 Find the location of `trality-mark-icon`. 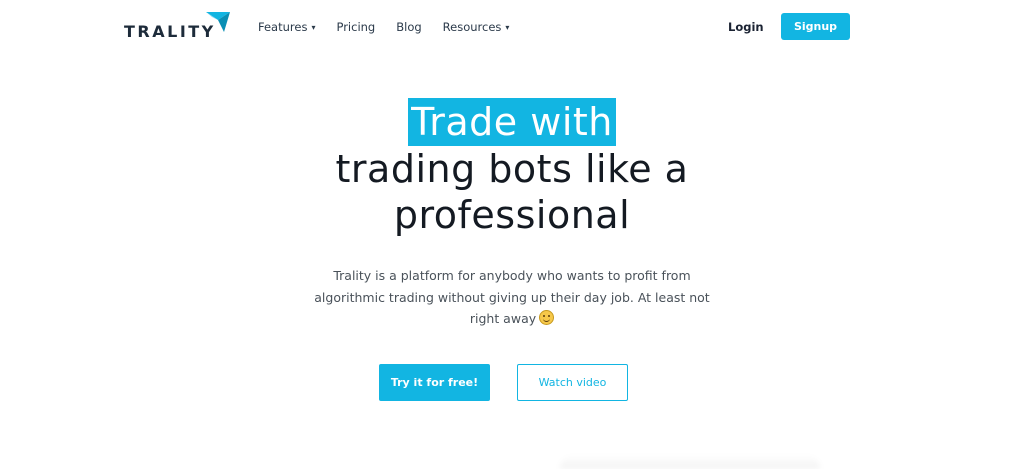

trality-mark-icon is located at coordinates (218, 22).